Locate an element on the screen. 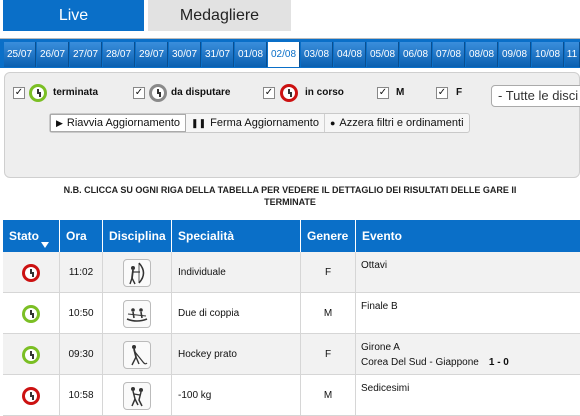 The width and height of the screenshot is (580, 416). date-tab: 25/07 is located at coordinates (20, 54).